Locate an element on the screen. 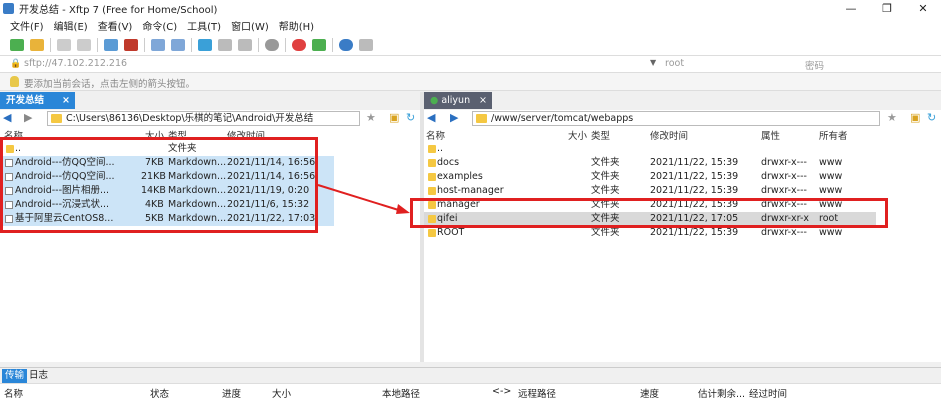  col-remote-path: 远程路径 is located at coordinates (537, 393).